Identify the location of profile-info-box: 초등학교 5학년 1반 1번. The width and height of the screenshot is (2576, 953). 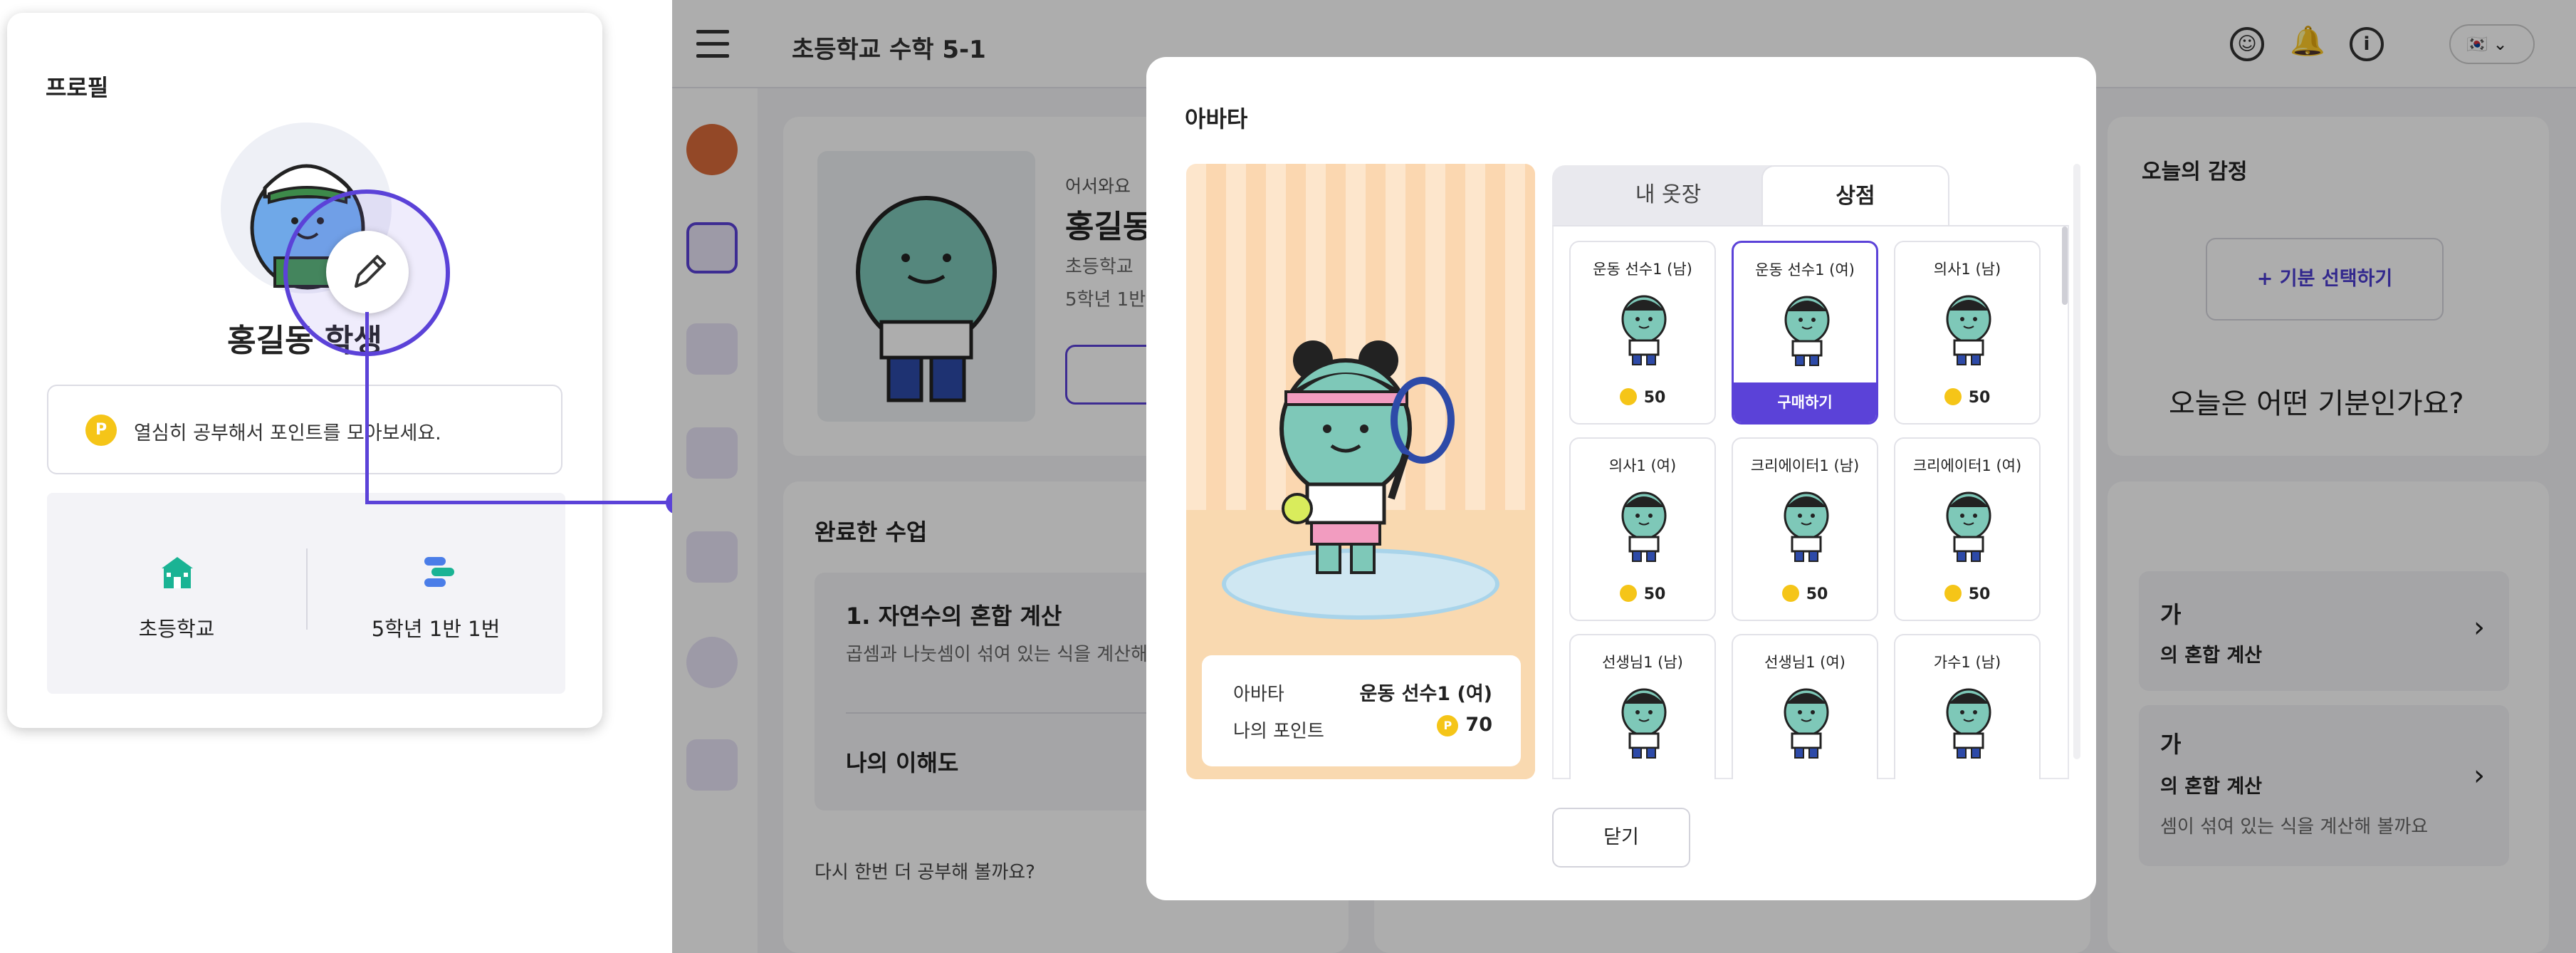
(306, 593).